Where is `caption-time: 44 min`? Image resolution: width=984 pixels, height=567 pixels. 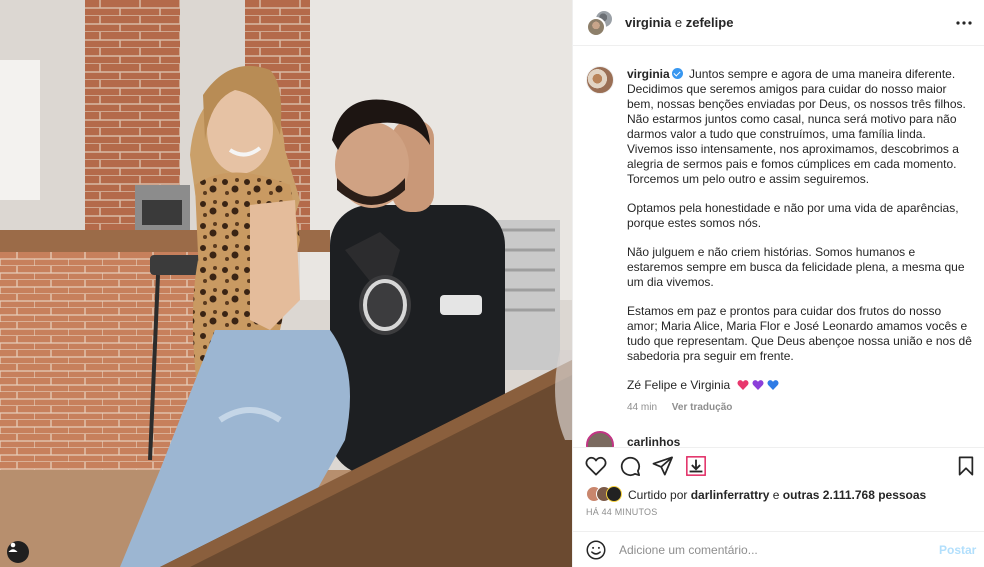
caption-time: 44 min is located at coordinates (642, 407).